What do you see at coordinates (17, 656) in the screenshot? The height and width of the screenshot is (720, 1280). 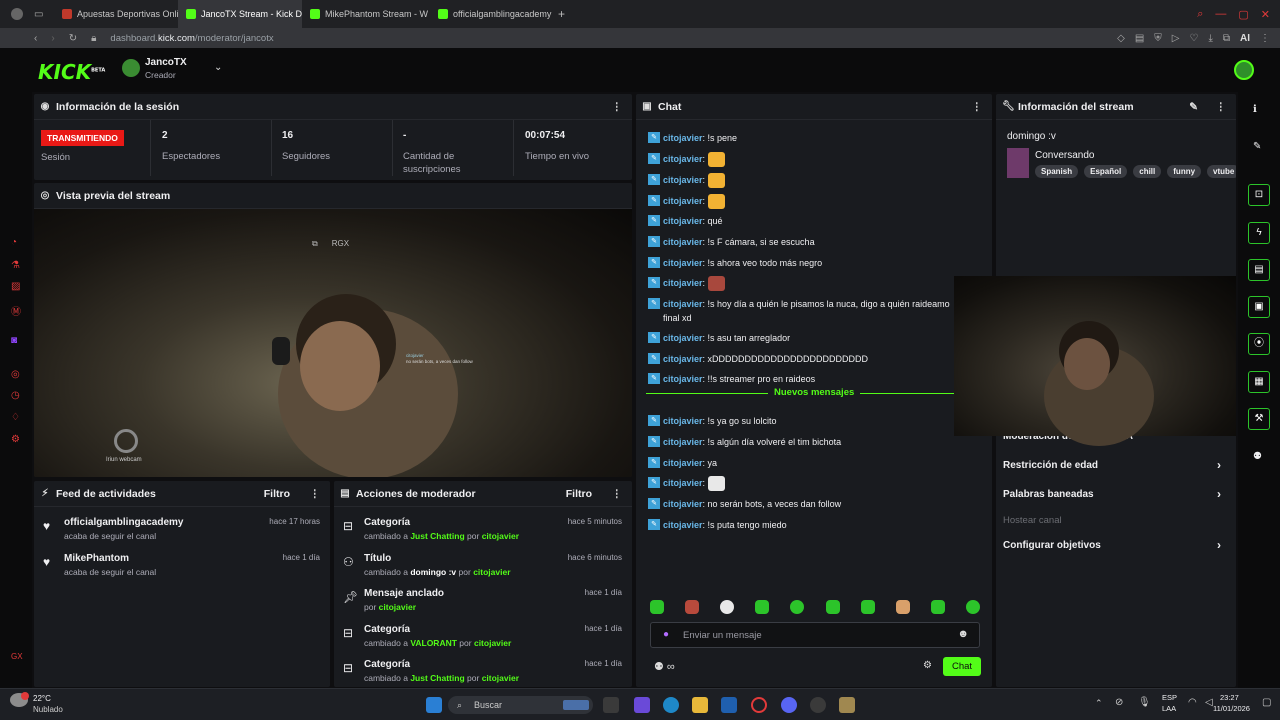 I see `gx-icon: GX` at bounding box center [17, 656].